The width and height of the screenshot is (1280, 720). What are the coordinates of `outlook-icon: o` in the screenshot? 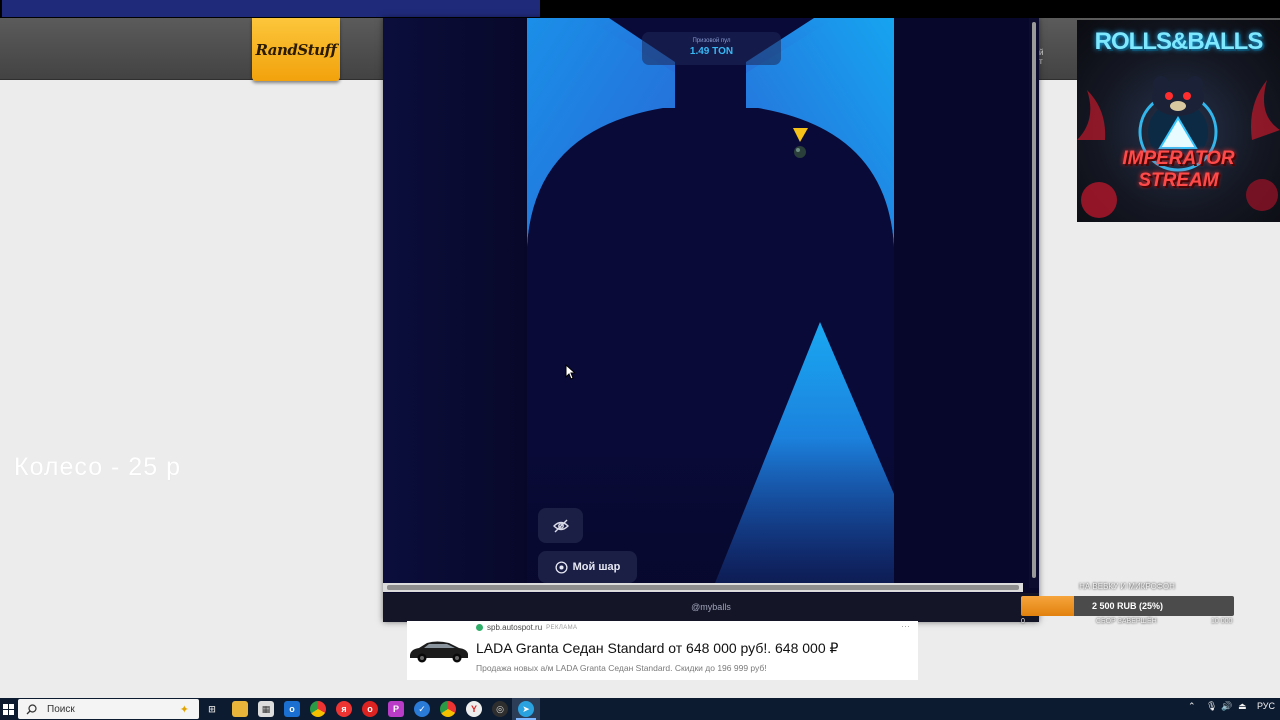 It's located at (292, 709).